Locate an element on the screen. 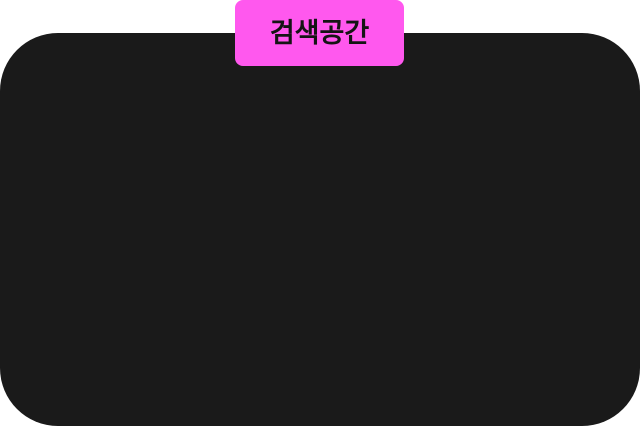 This screenshot has height=426, width=640. search-space-tag-label: 검색공간 is located at coordinates (319, 33).